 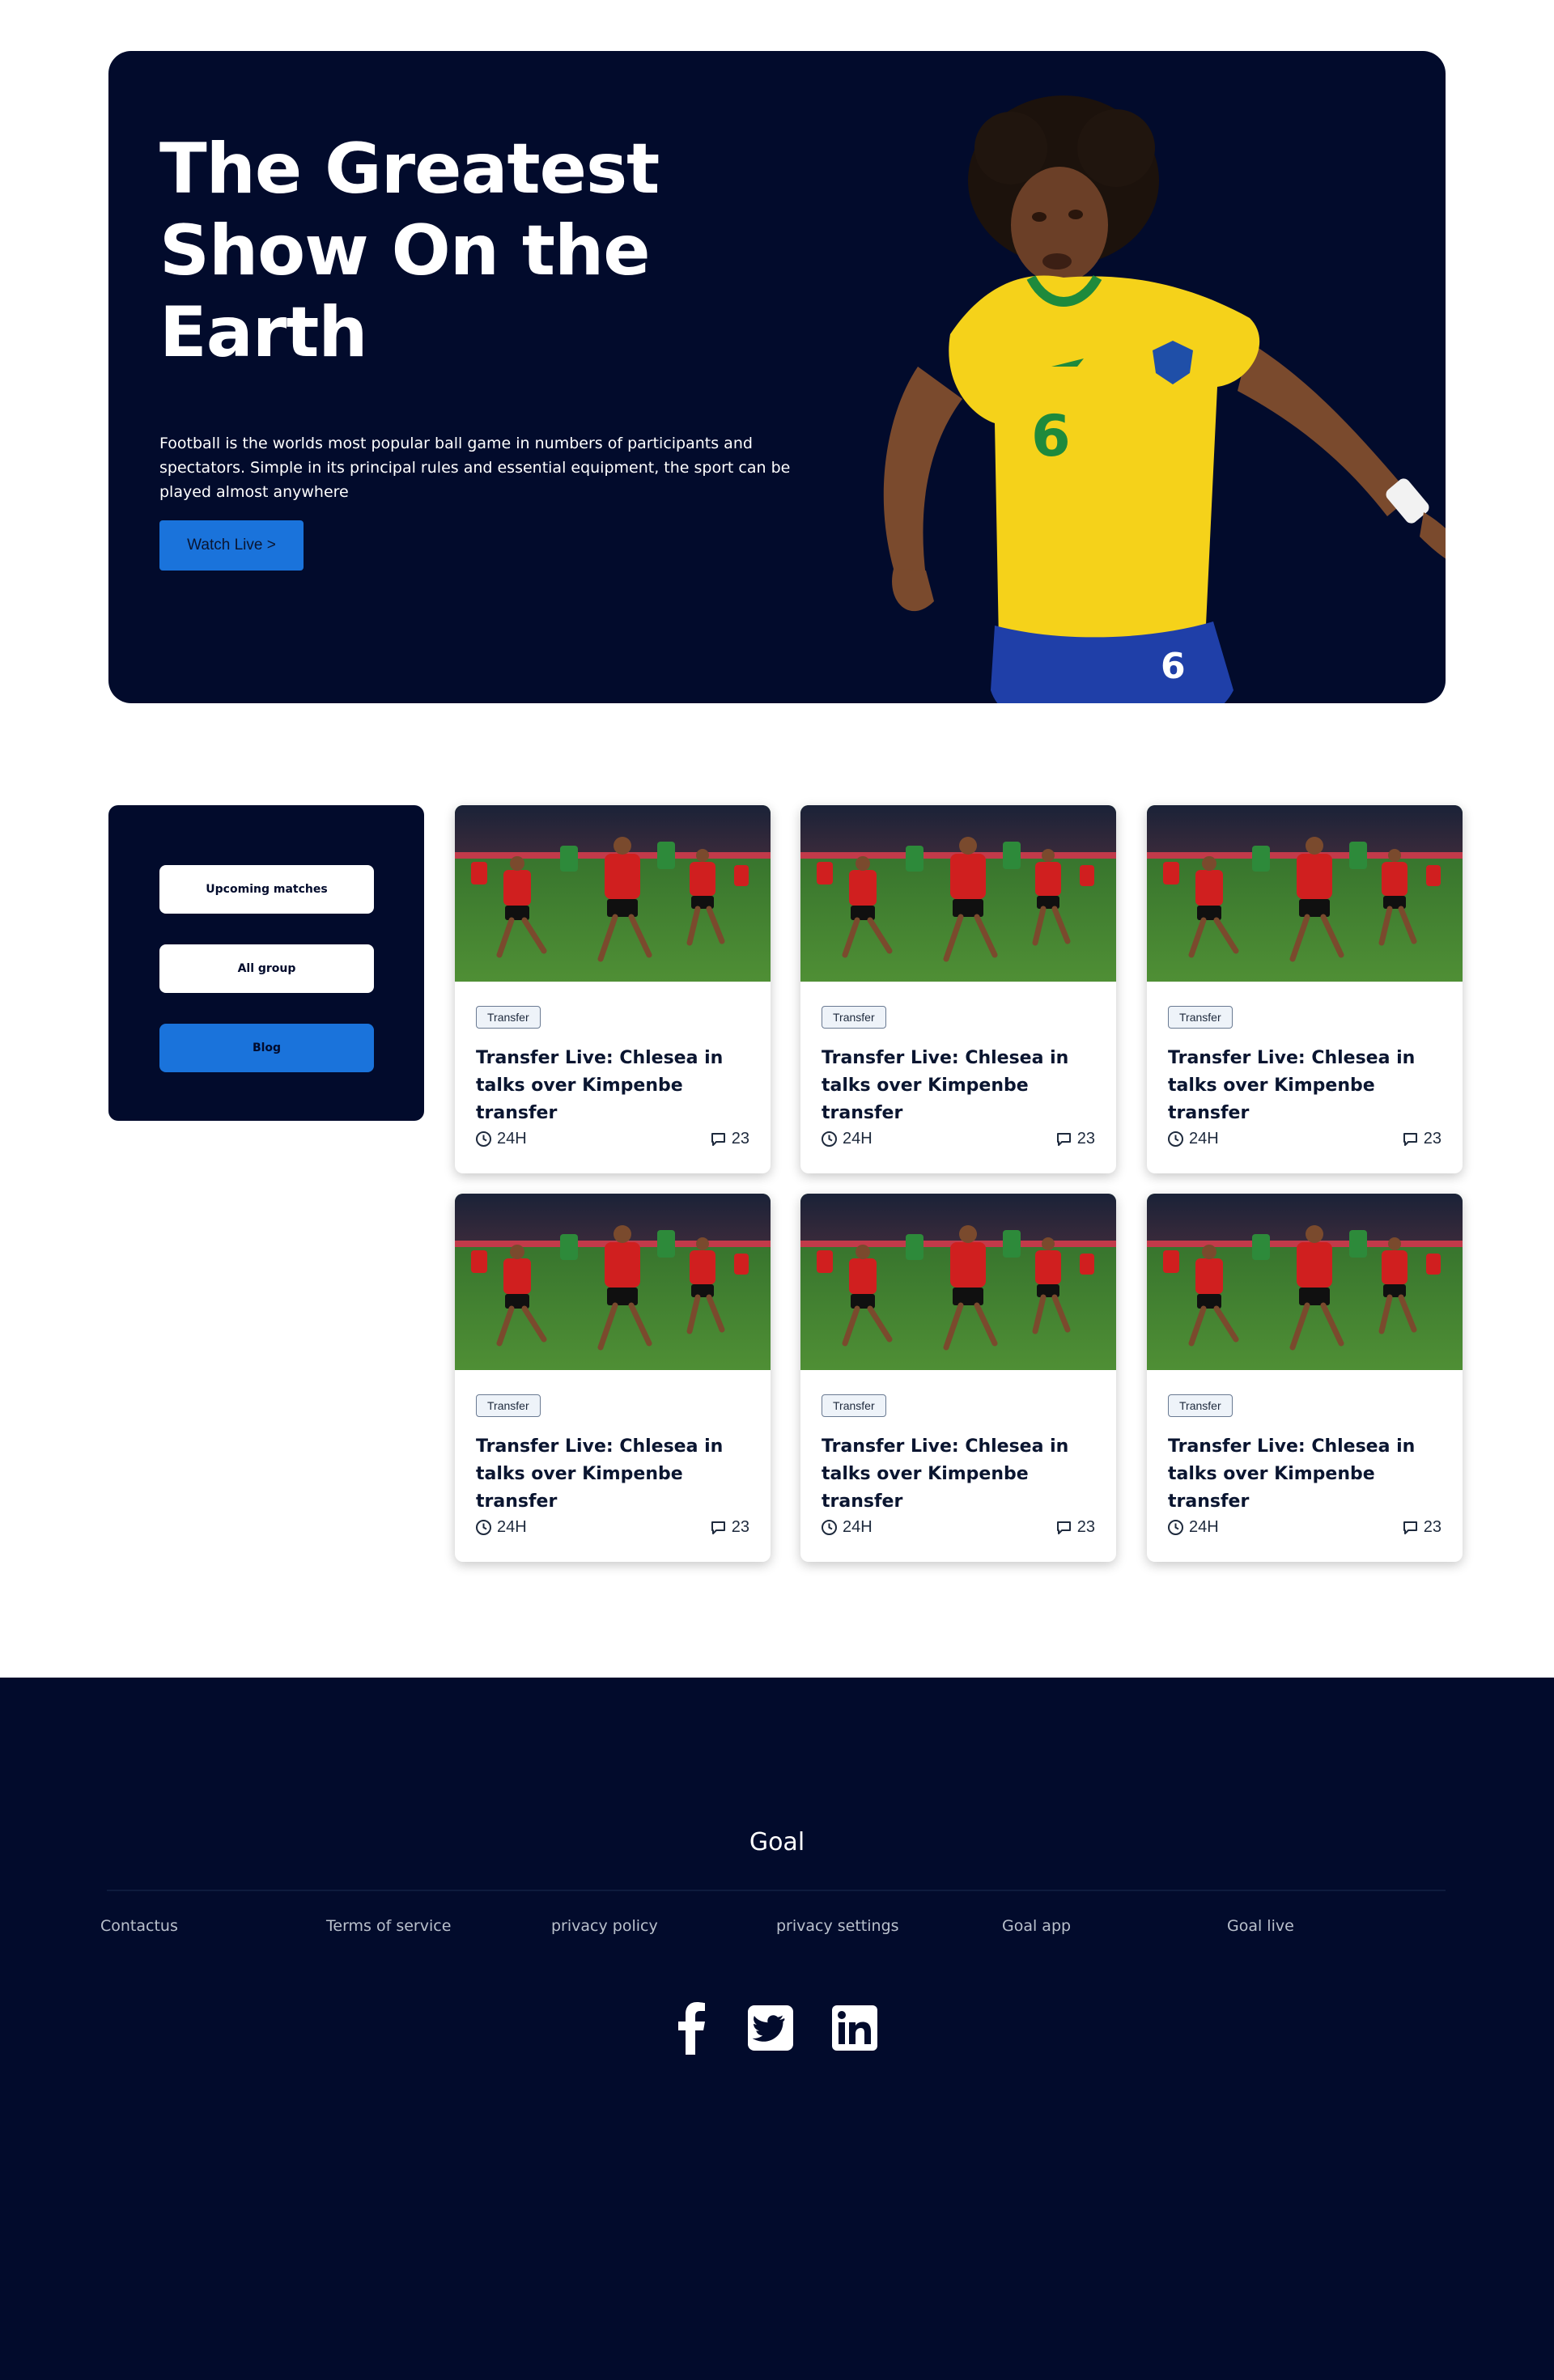 What do you see at coordinates (1036, 1926) in the screenshot?
I see `footer-link-goal-app: Goal app` at bounding box center [1036, 1926].